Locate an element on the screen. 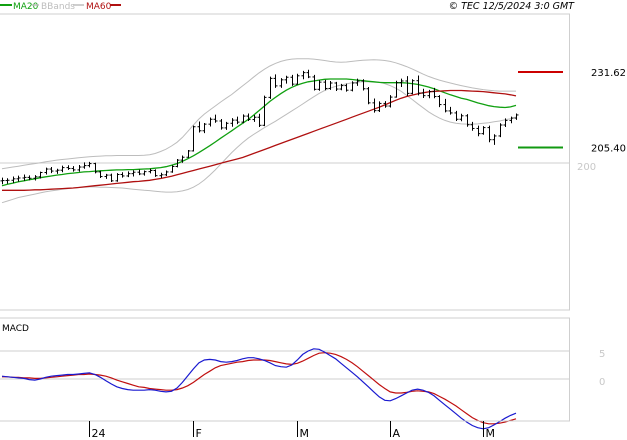 The height and width of the screenshot is (440, 627). x-tick-label: A is located at coordinates (397, 433).